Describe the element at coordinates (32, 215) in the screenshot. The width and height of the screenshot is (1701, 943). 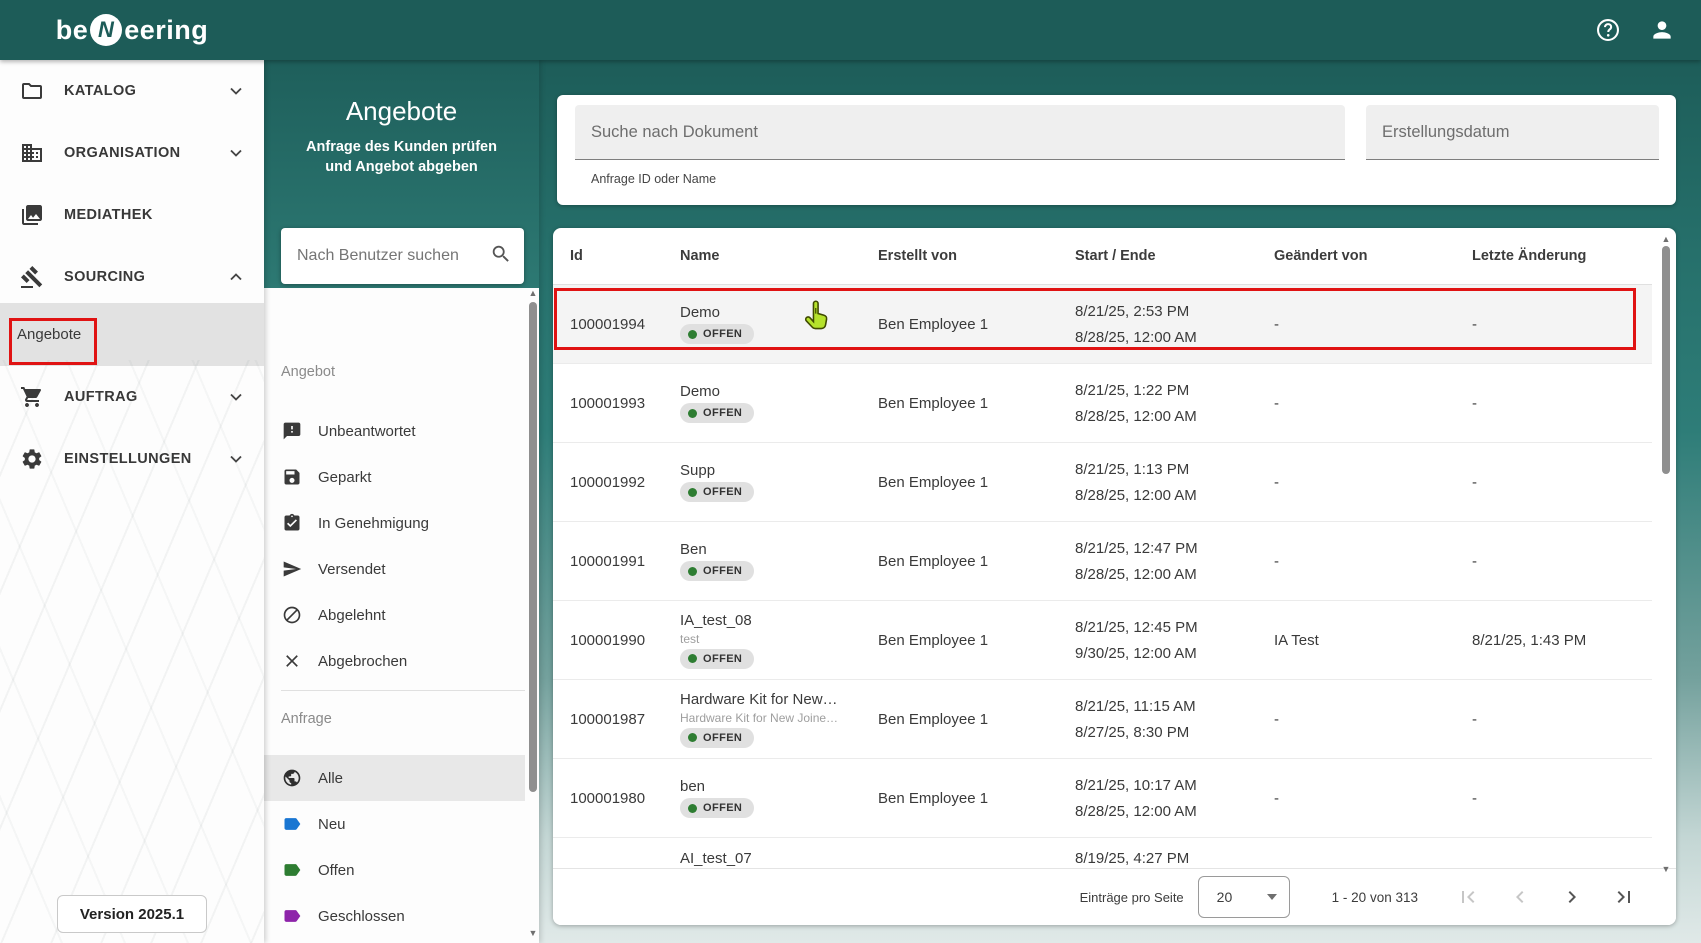
I see `media-library-icon` at that location.